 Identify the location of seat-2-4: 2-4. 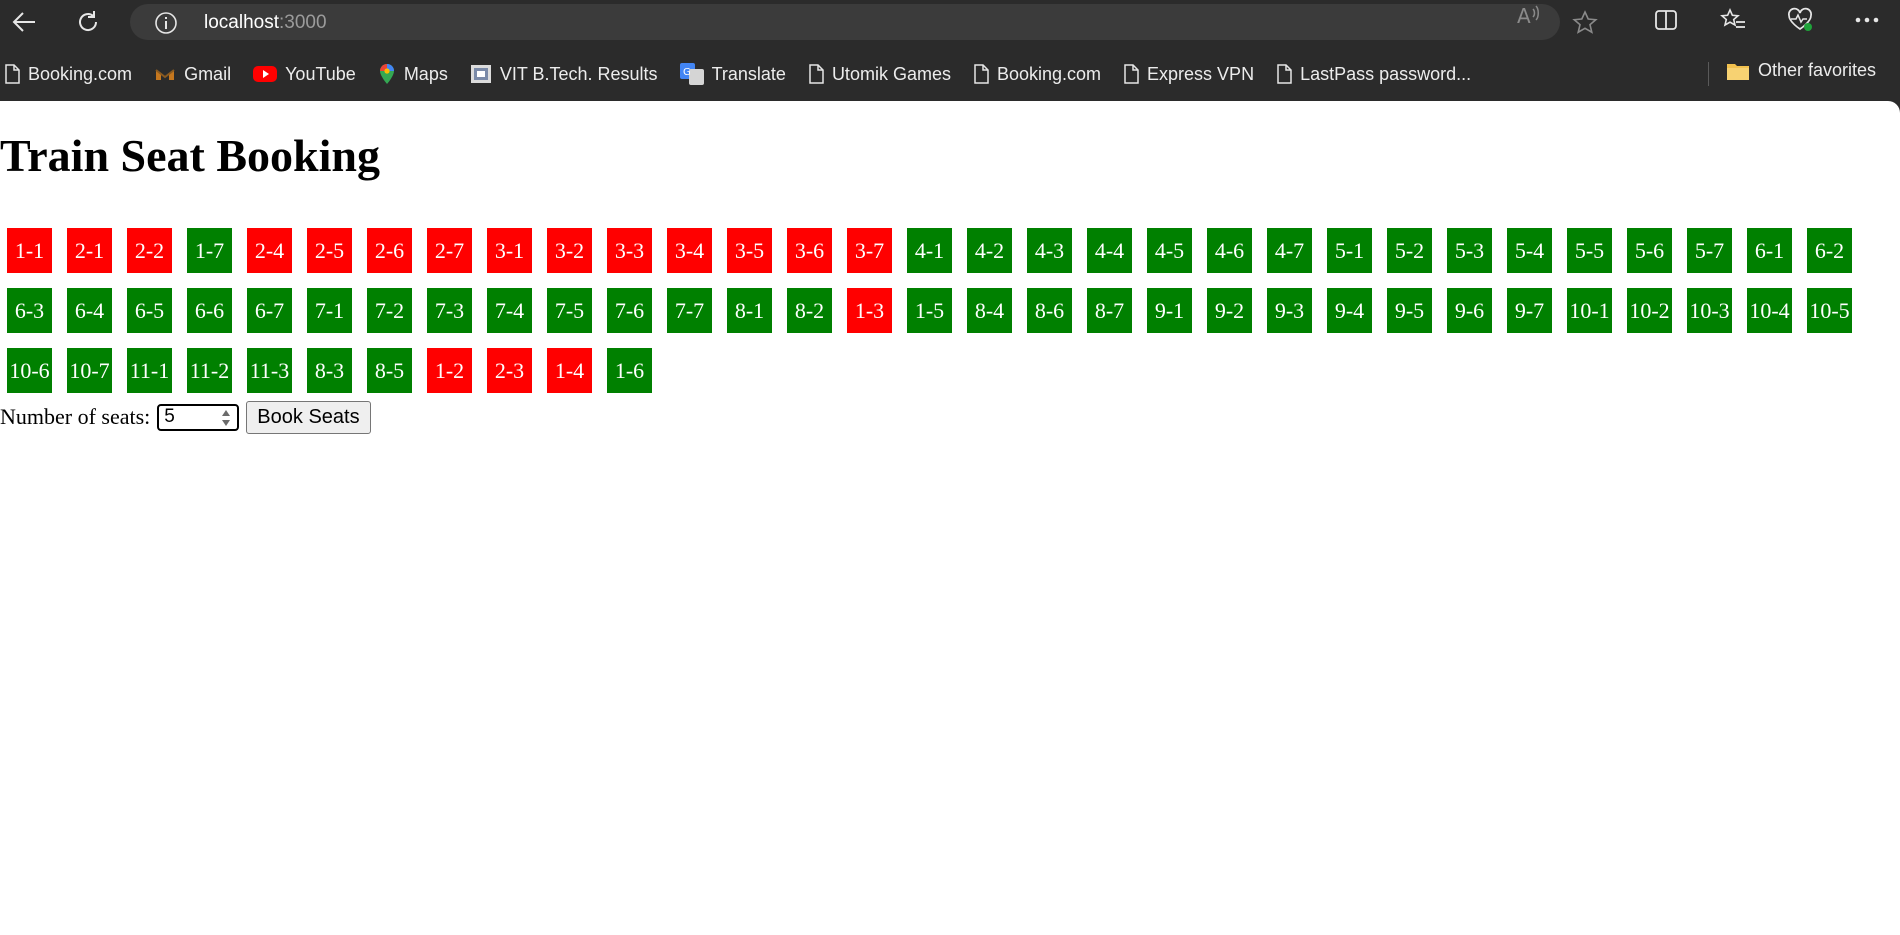
(269, 250).